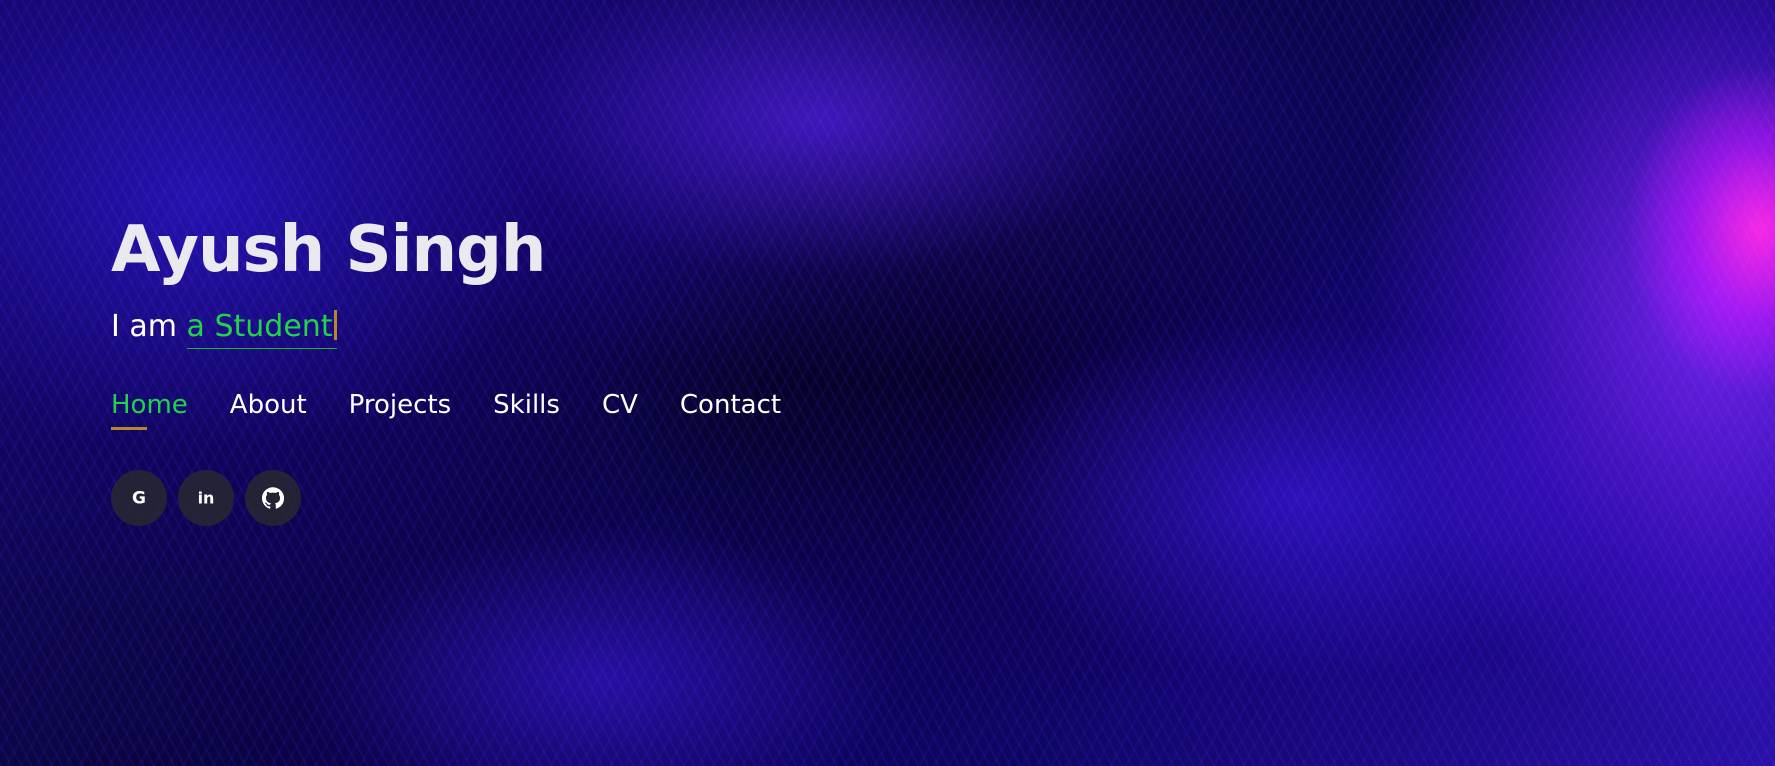  I want to click on nav-item-skills: Skills, so click(526, 410).